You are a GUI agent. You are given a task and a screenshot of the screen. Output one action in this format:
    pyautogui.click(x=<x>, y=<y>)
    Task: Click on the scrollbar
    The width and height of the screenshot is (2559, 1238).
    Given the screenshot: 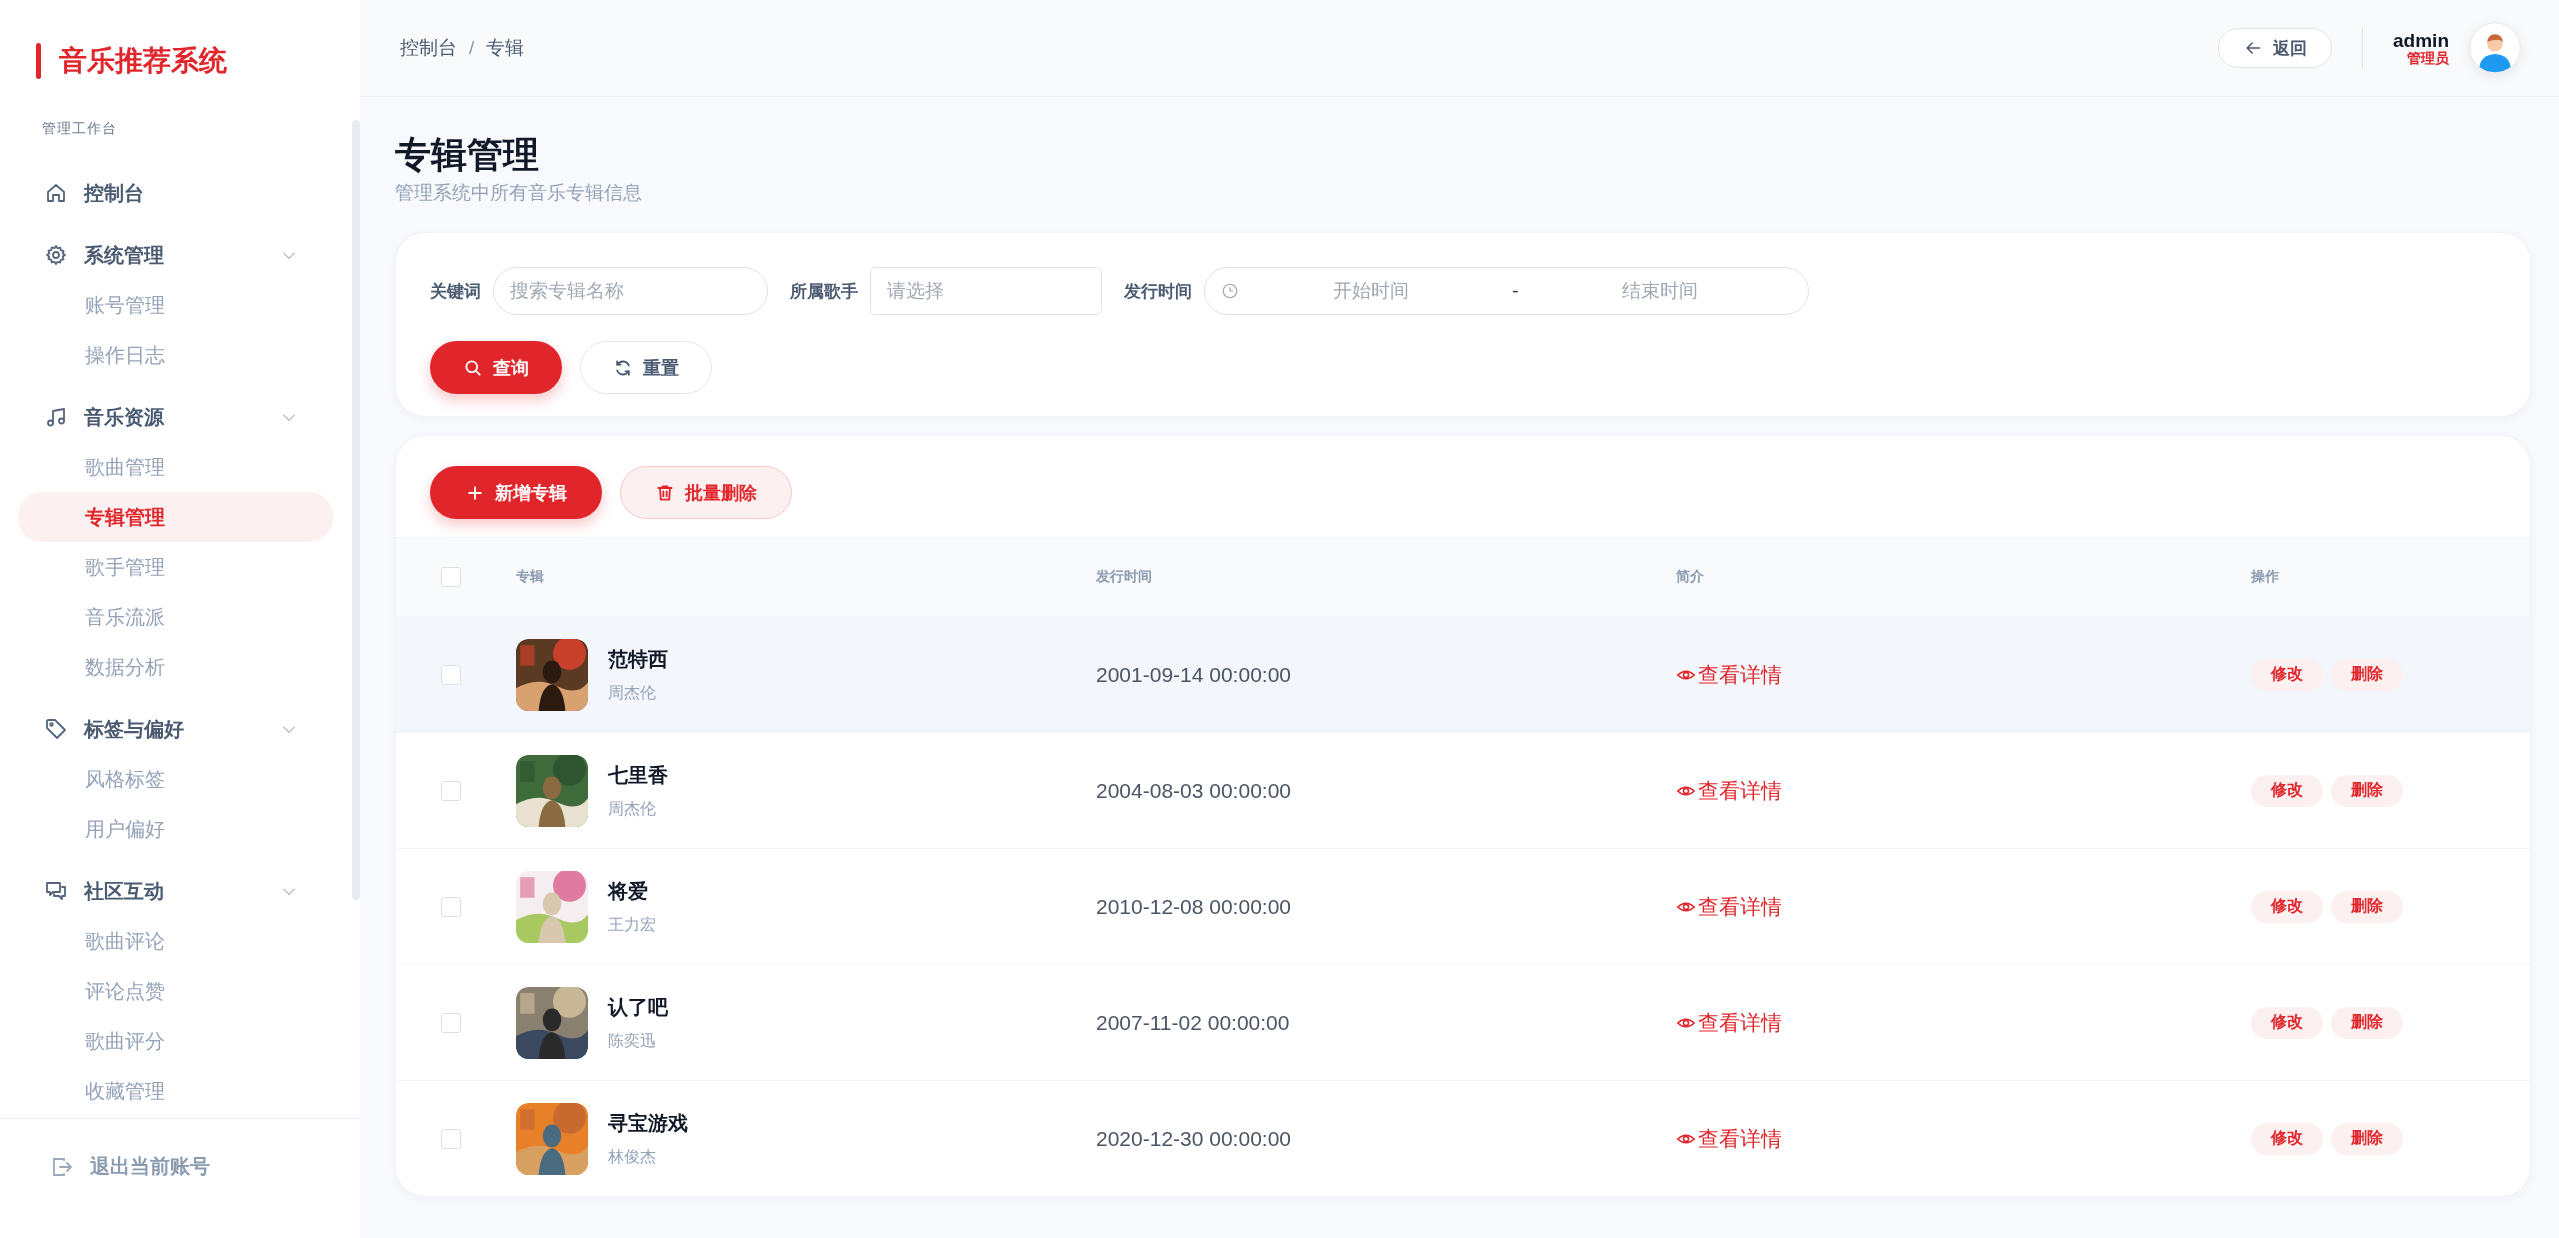 What is the action you would take?
    pyautogui.click(x=356, y=510)
    